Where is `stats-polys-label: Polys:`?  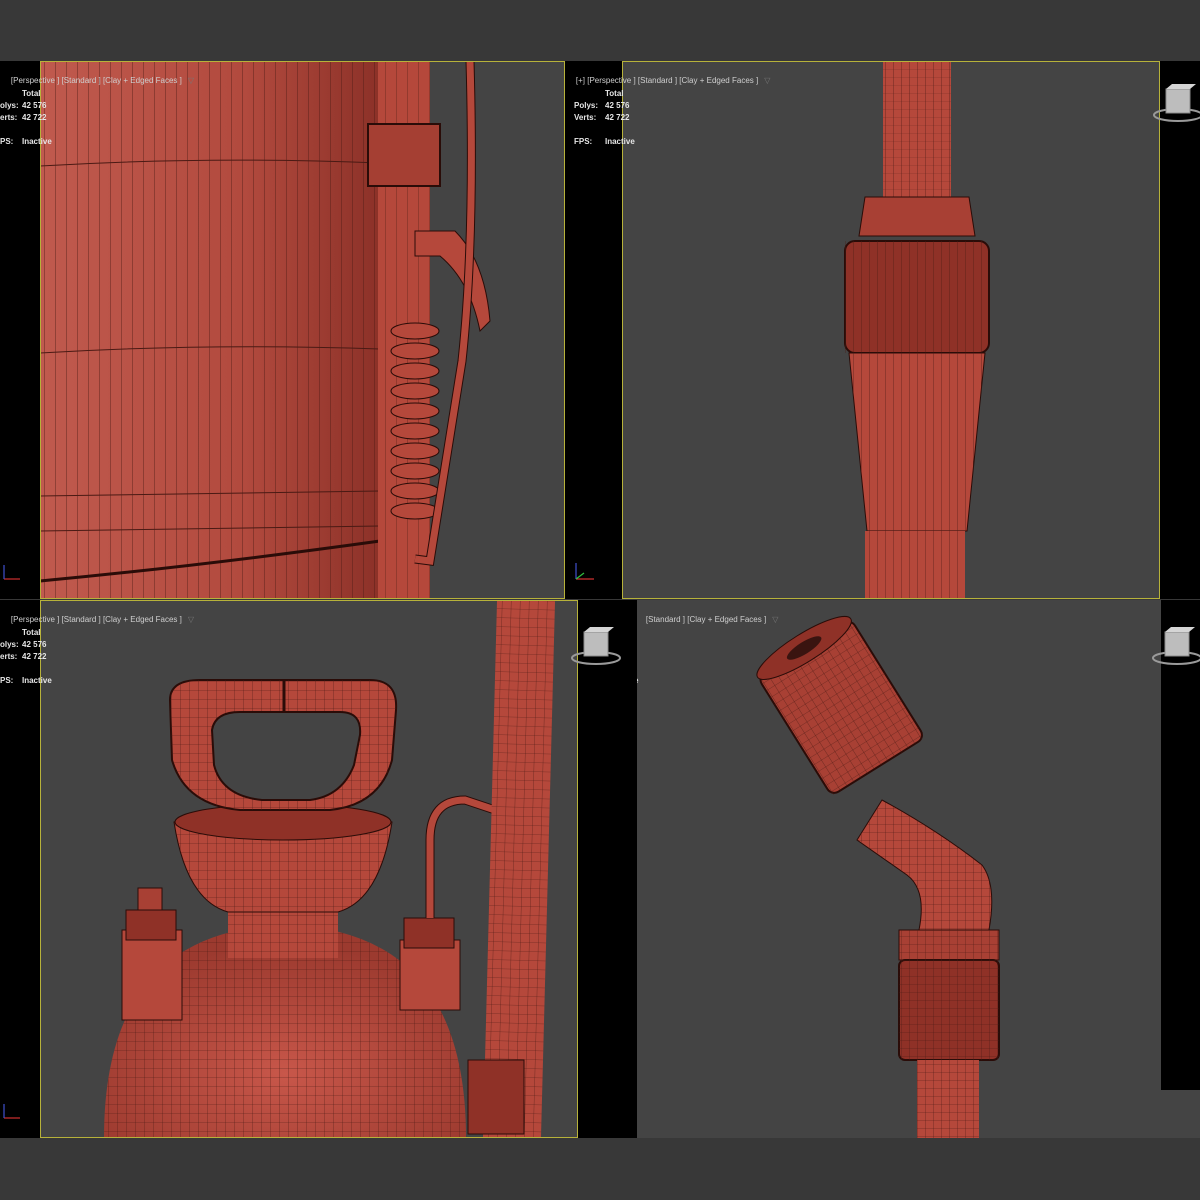 stats-polys-label: Polys: is located at coordinates (586, 105).